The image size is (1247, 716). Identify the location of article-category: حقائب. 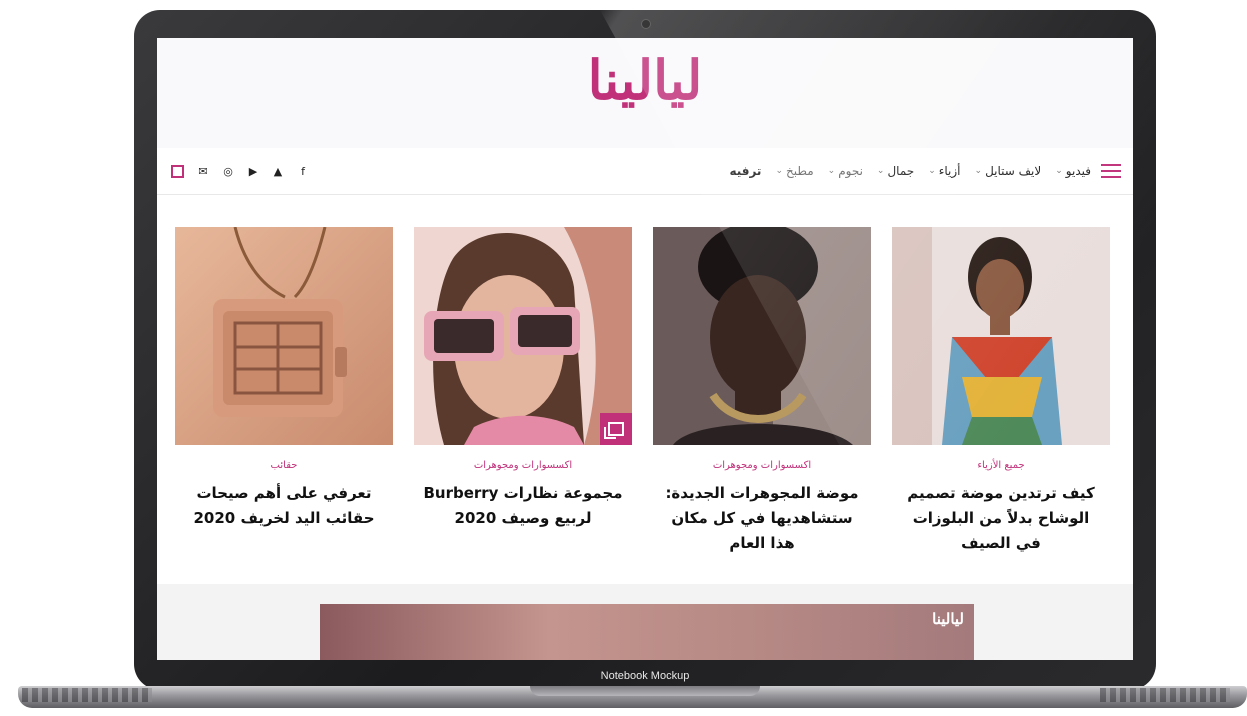
(284, 465).